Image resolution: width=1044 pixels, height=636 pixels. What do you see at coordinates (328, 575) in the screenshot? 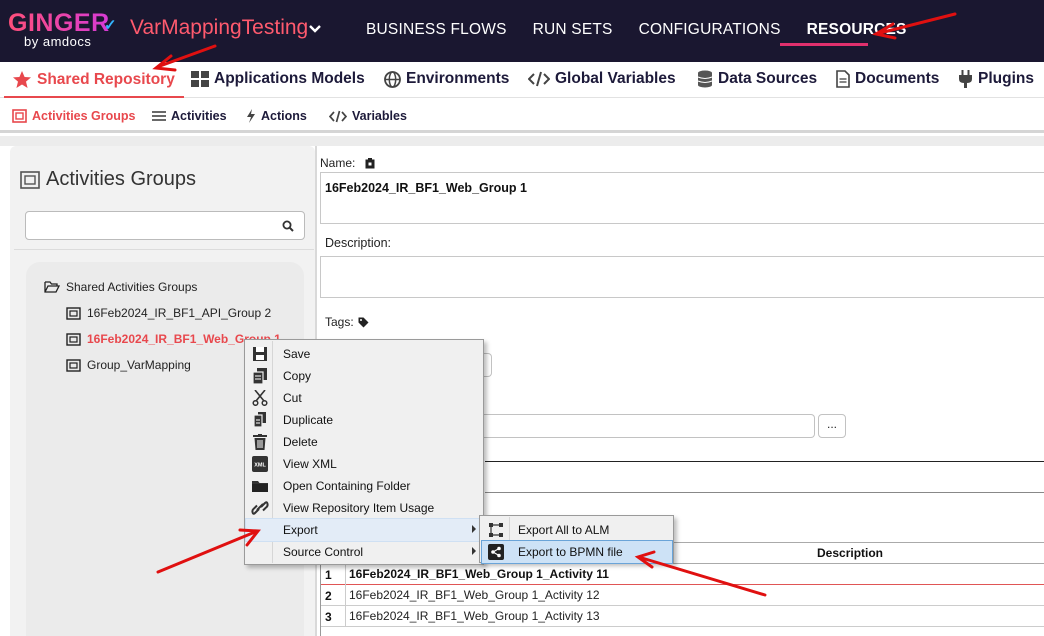
I see `row-number: 1` at bounding box center [328, 575].